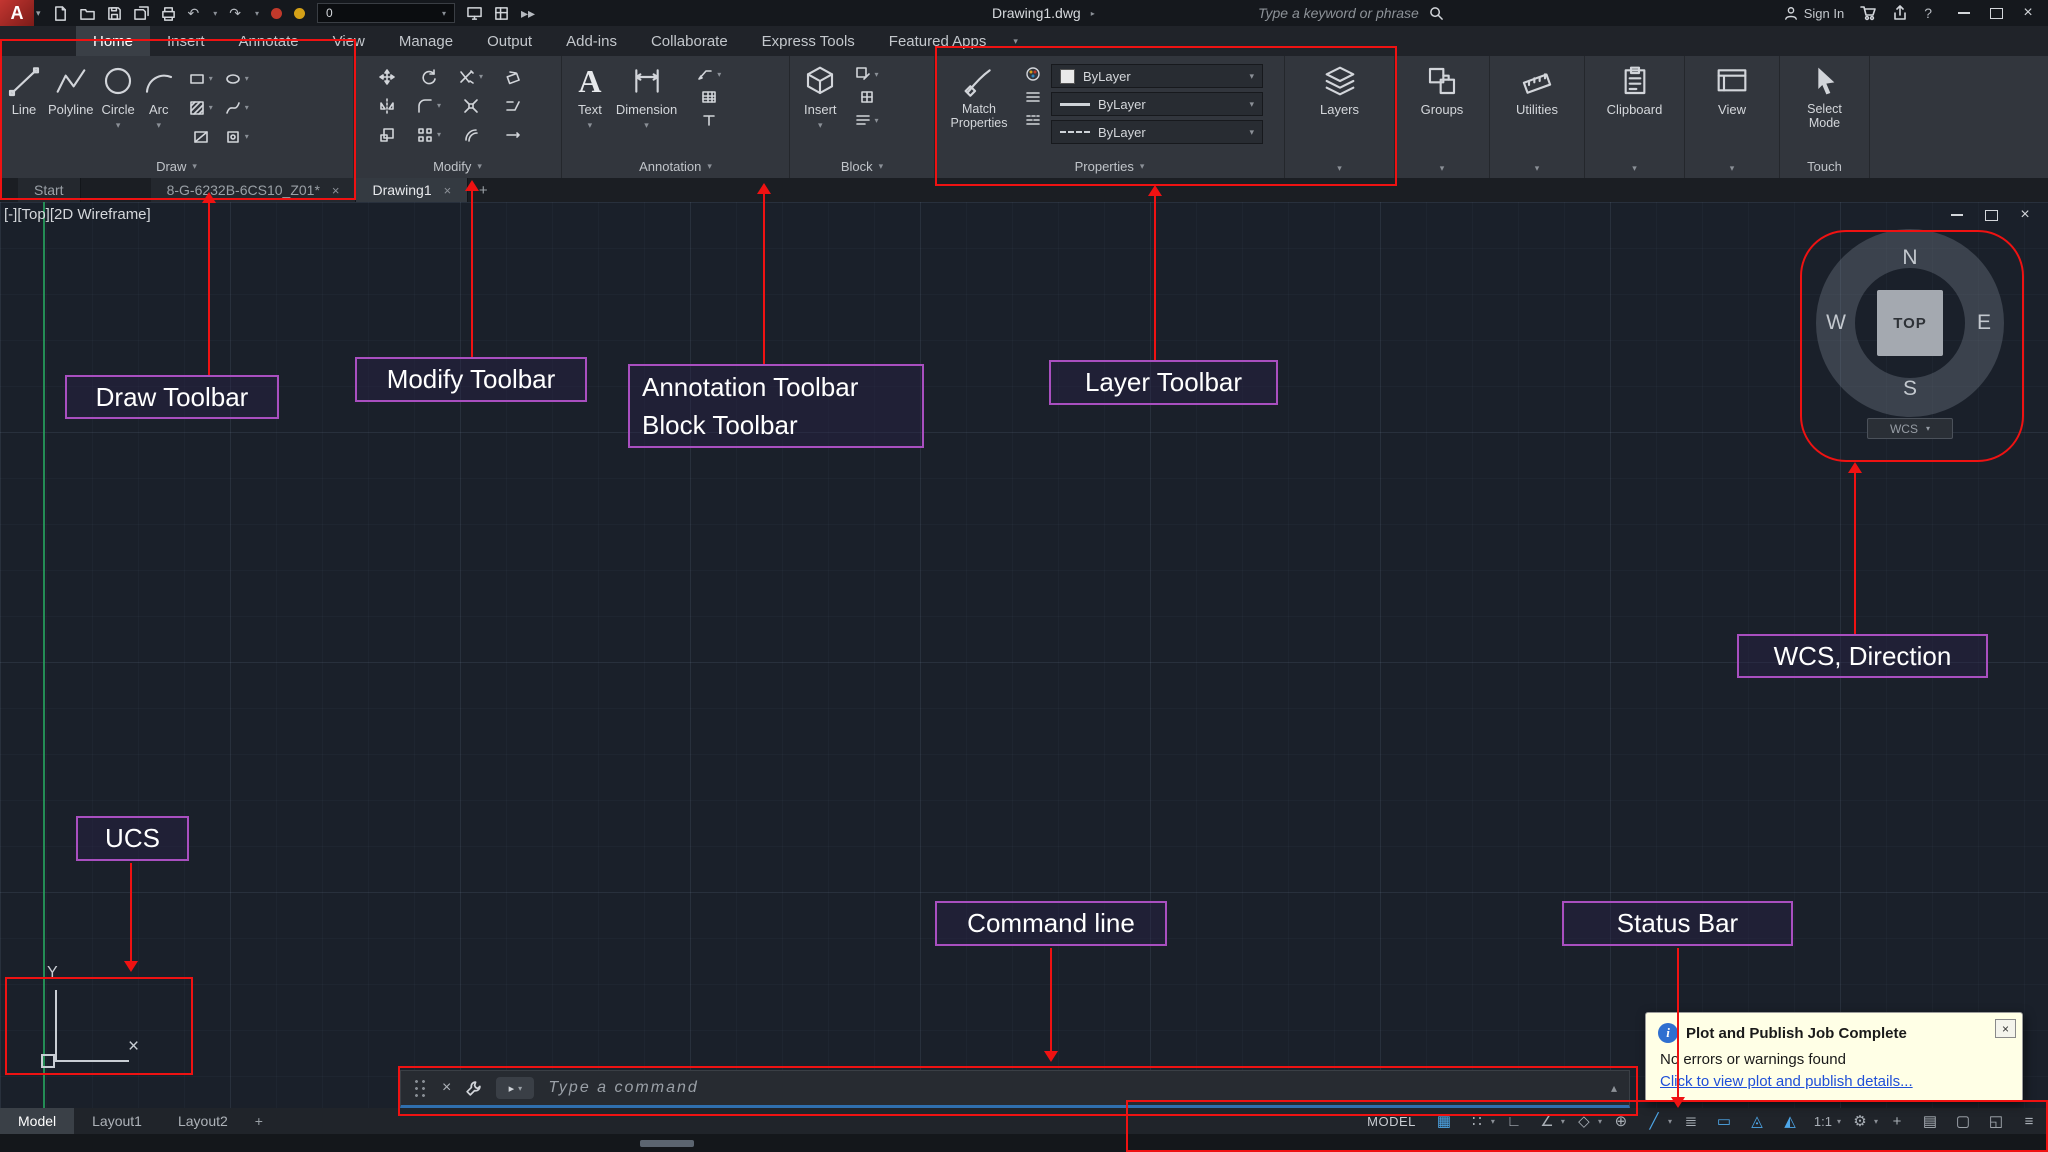 The image size is (2048, 1152). What do you see at coordinates (867, 97) in the screenshot?
I see `create-block-tool-icon` at bounding box center [867, 97].